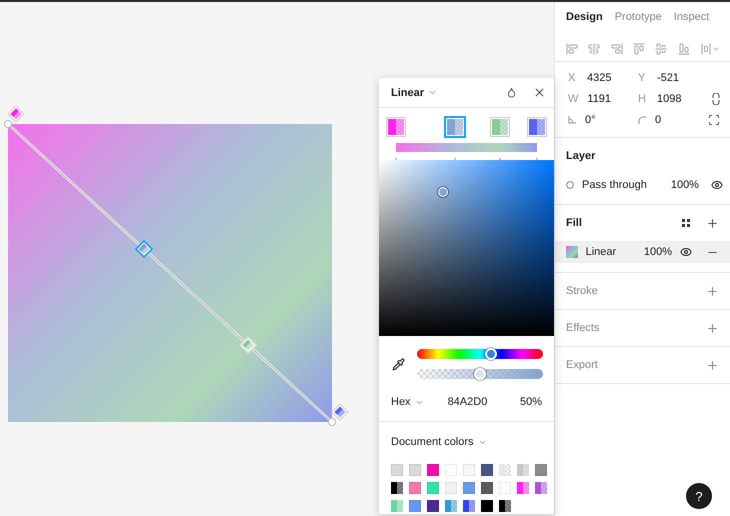 The image size is (730, 516). What do you see at coordinates (539, 92) in the screenshot?
I see `close-icon` at bounding box center [539, 92].